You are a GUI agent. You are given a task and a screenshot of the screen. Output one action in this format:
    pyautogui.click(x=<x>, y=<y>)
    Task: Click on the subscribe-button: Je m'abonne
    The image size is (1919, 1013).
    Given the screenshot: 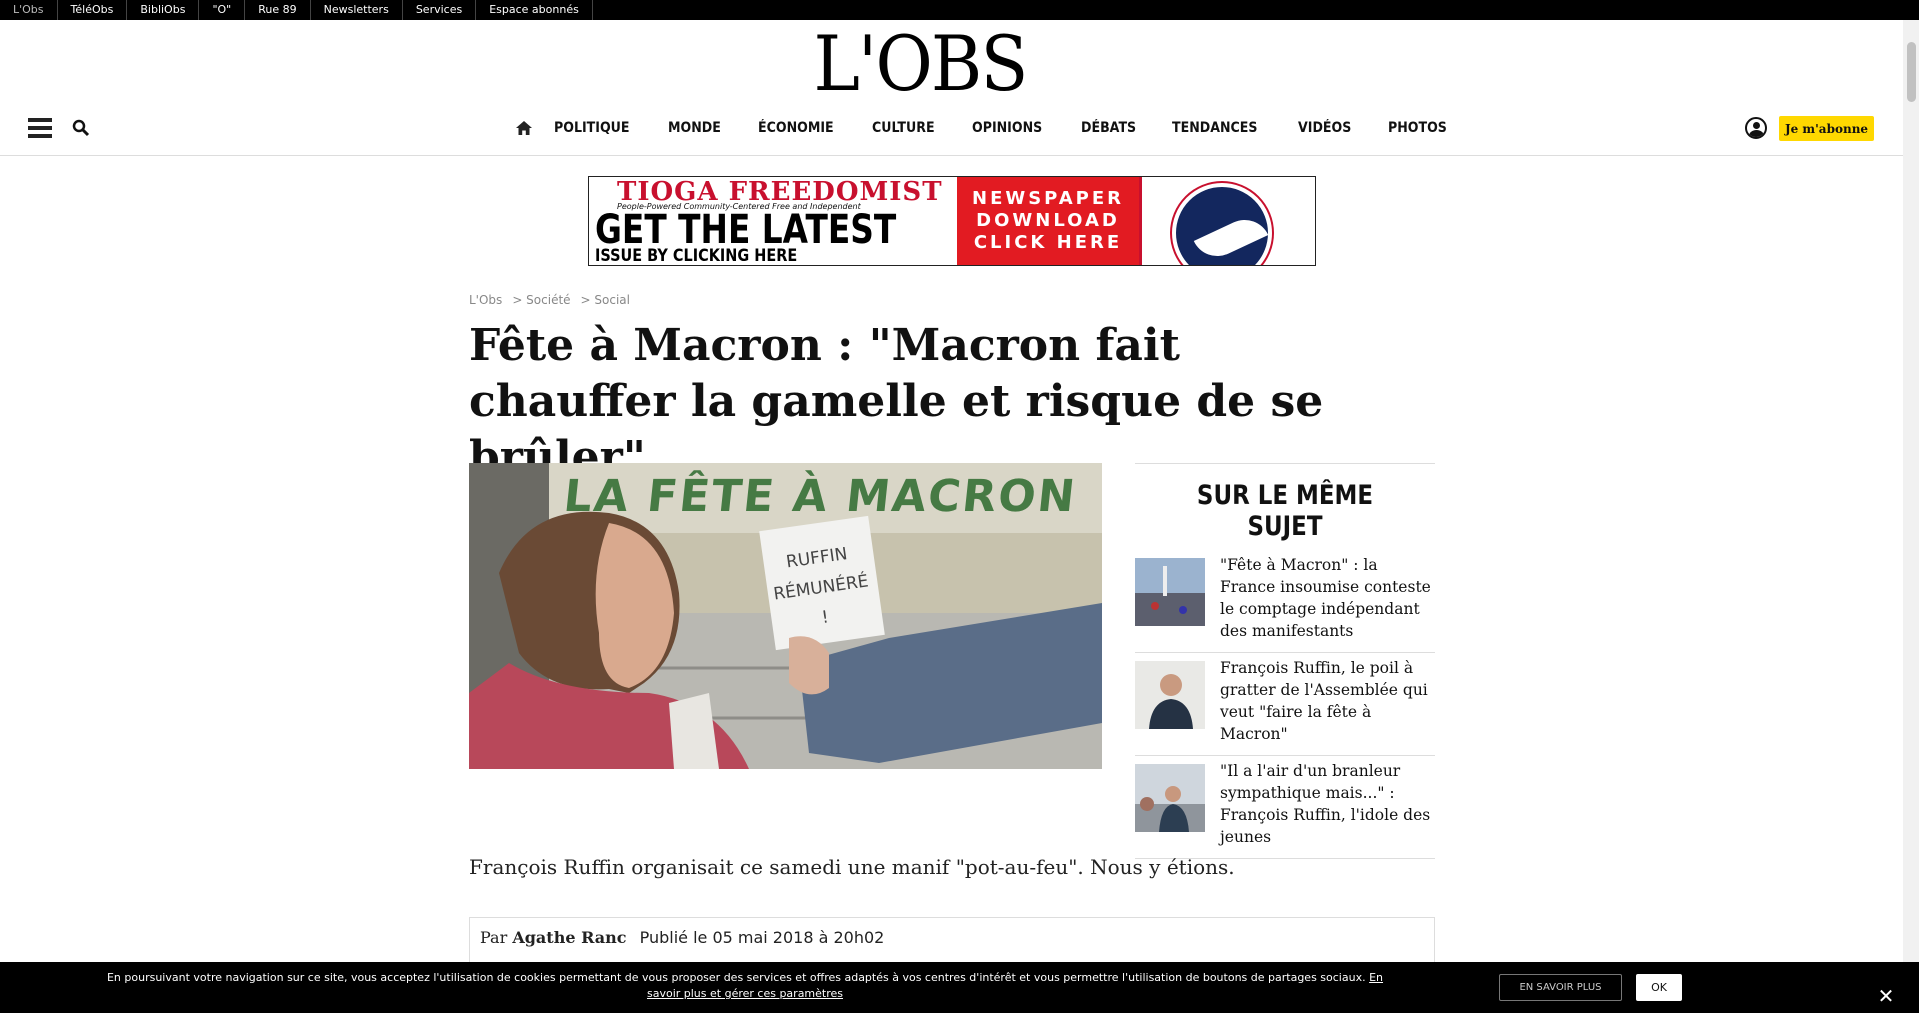 What is the action you would take?
    pyautogui.click(x=1826, y=128)
    